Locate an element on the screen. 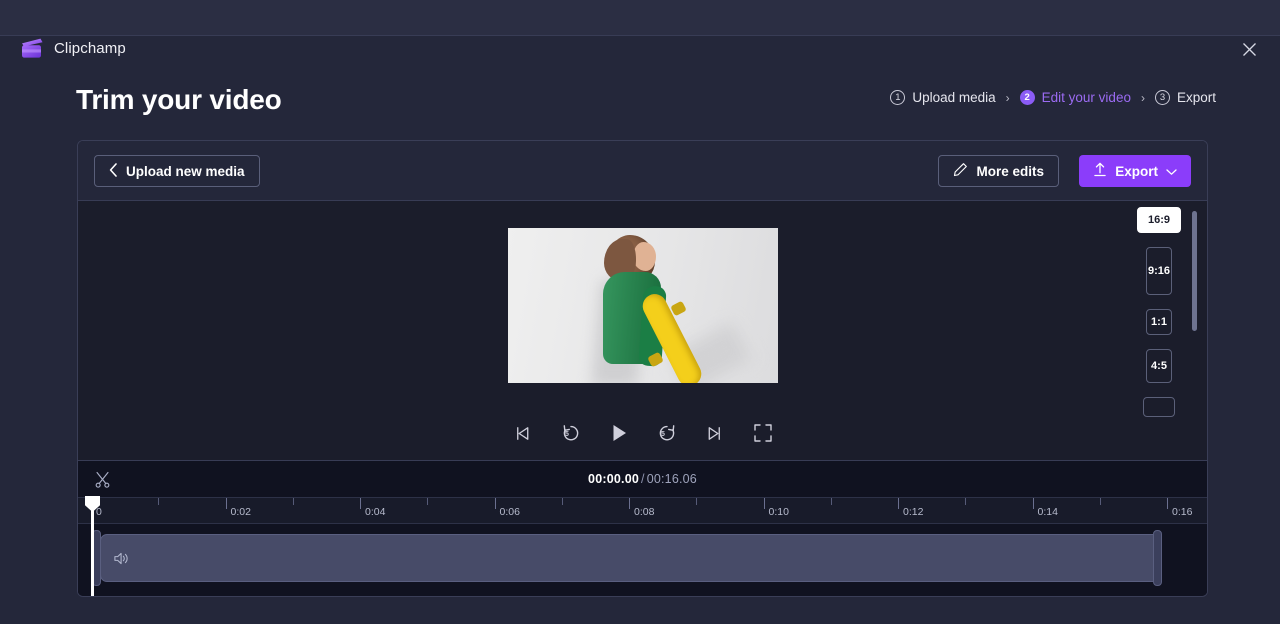 This screenshot has height=624, width=1280. aspect-ratio-list: 16:9 9:16 1:1 4:5 is located at coordinates (1159, 309).